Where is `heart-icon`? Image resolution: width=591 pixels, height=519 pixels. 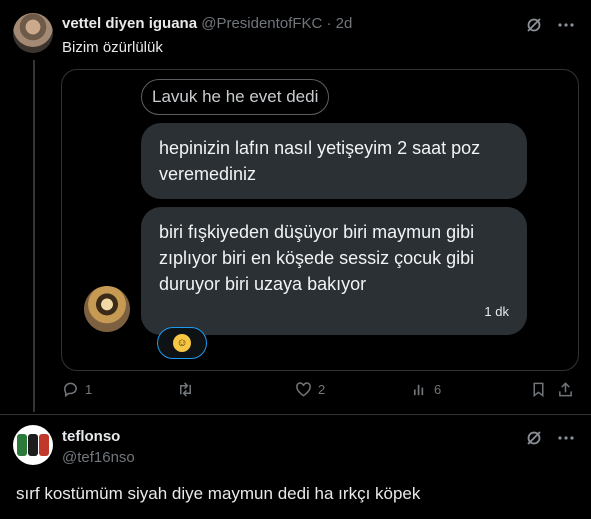 heart-icon is located at coordinates (303, 389).